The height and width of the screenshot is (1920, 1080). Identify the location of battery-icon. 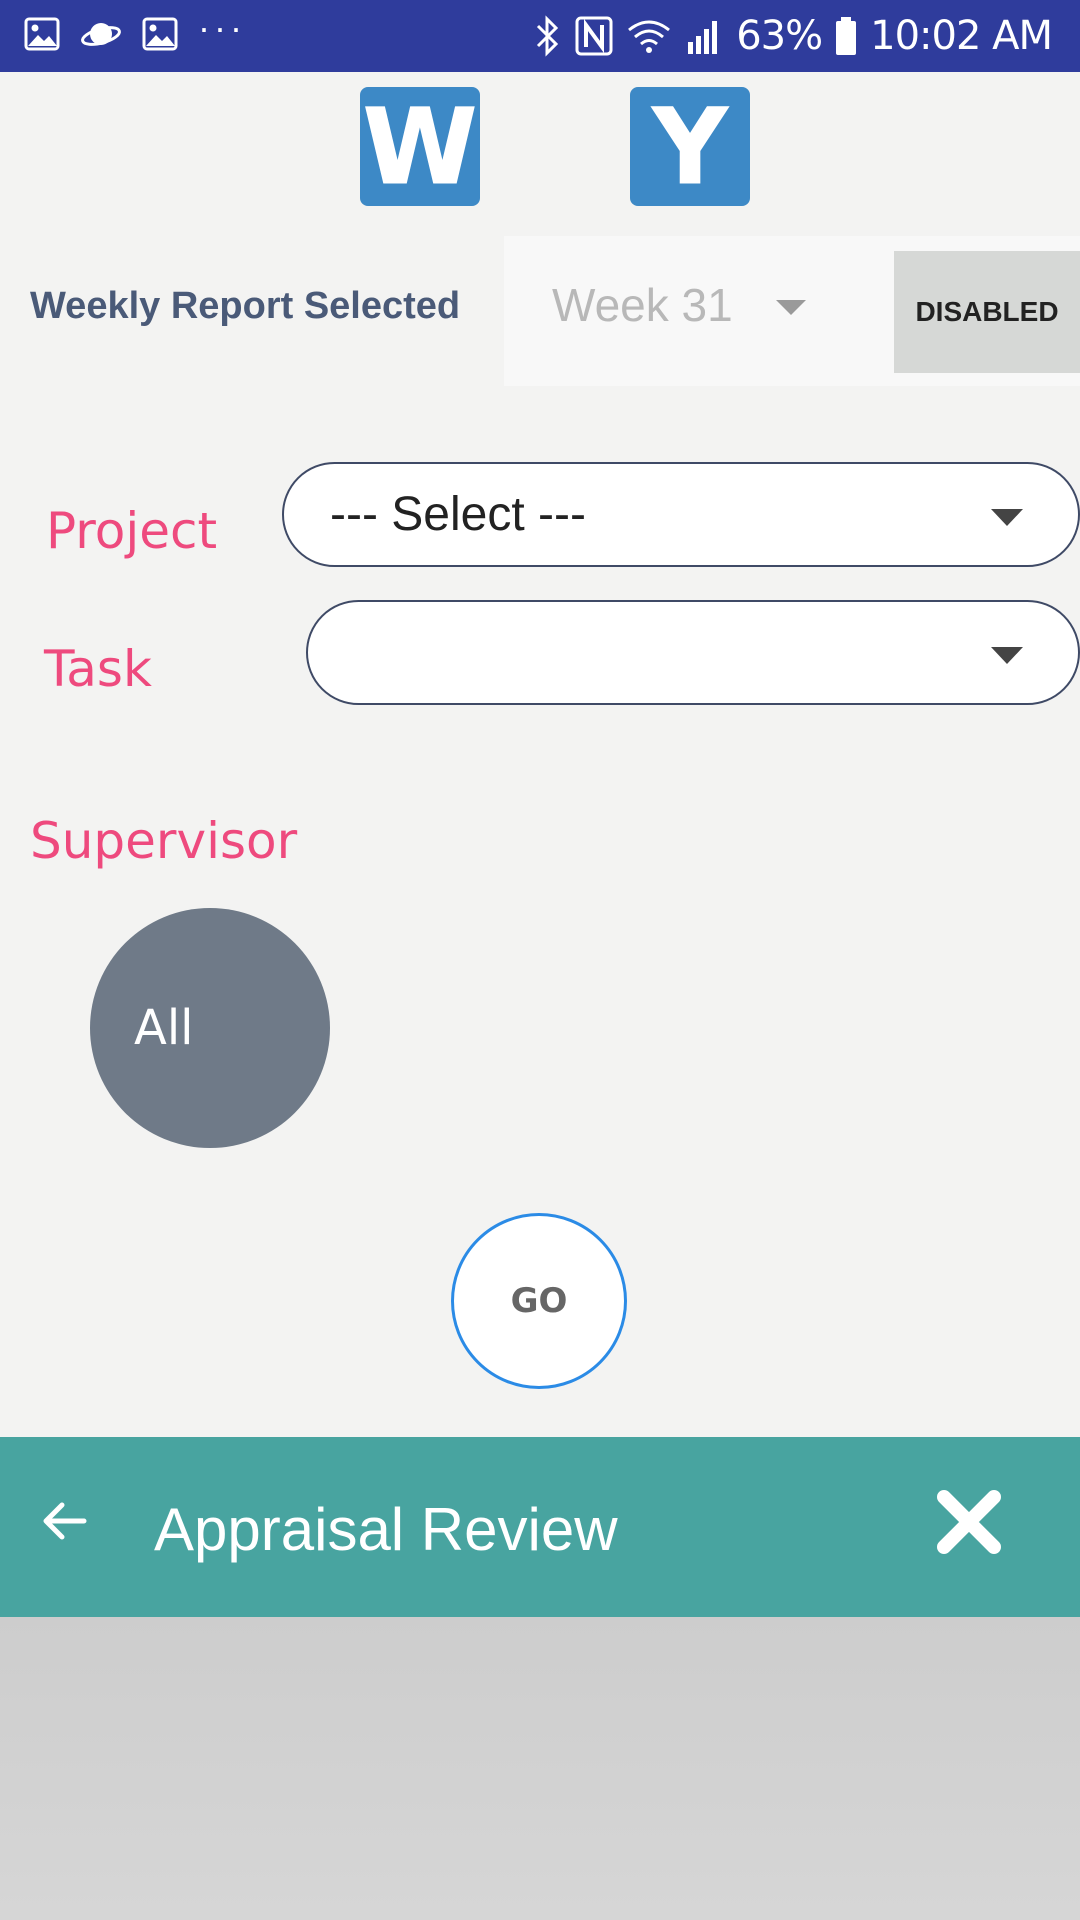
(846, 36).